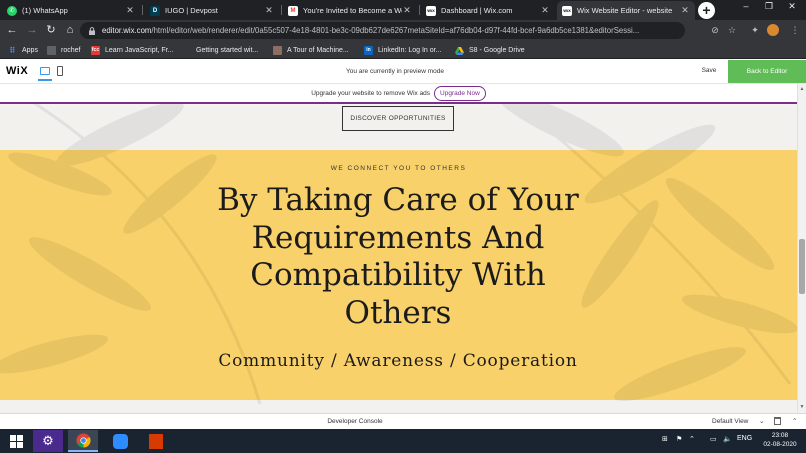  What do you see at coordinates (802, 266) in the screenshot?
I see `scrollbar-thumb` at bounding box center [802, 266].